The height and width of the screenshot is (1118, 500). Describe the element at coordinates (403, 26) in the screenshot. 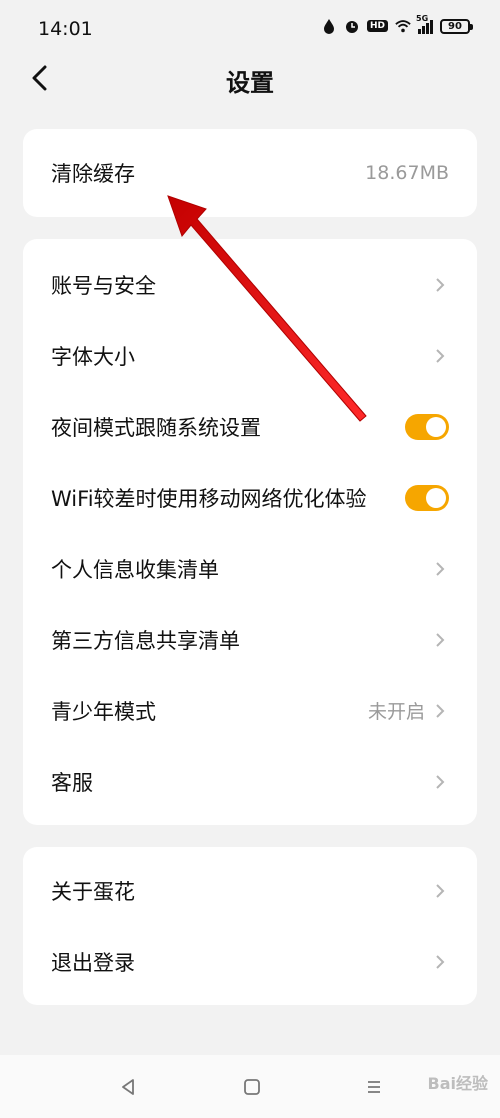

I see `wifi-icon` at that location.